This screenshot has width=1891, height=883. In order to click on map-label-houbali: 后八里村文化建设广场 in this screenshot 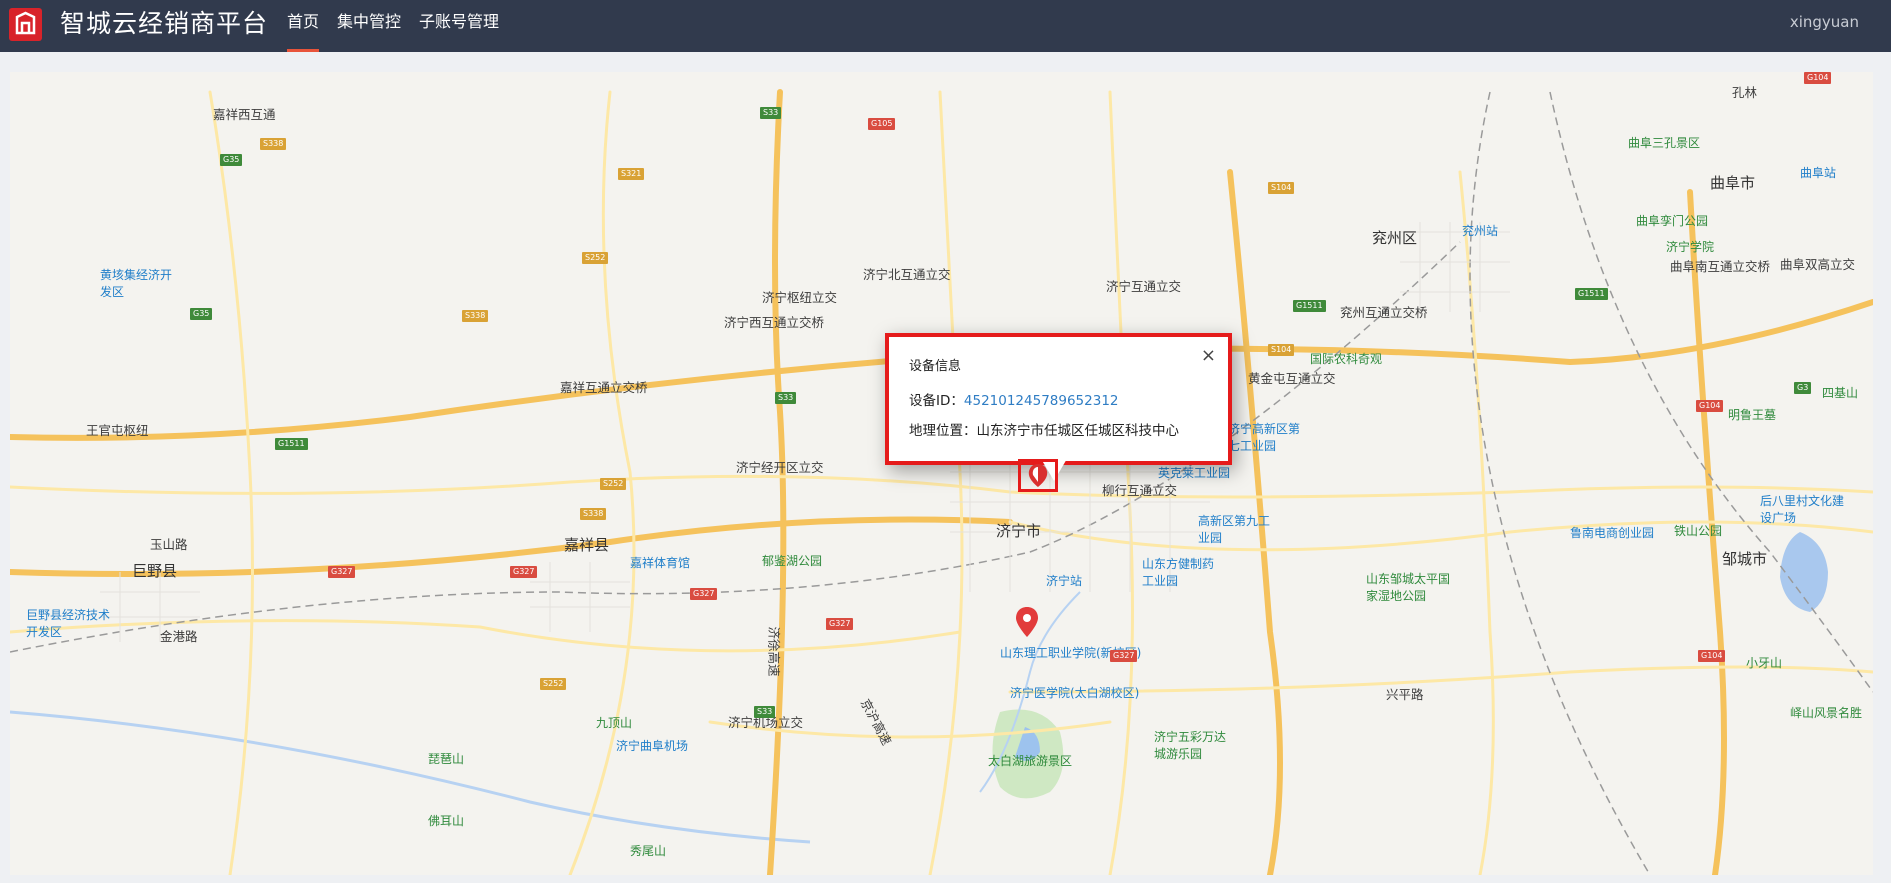, I will do `click(1802, 509)`.